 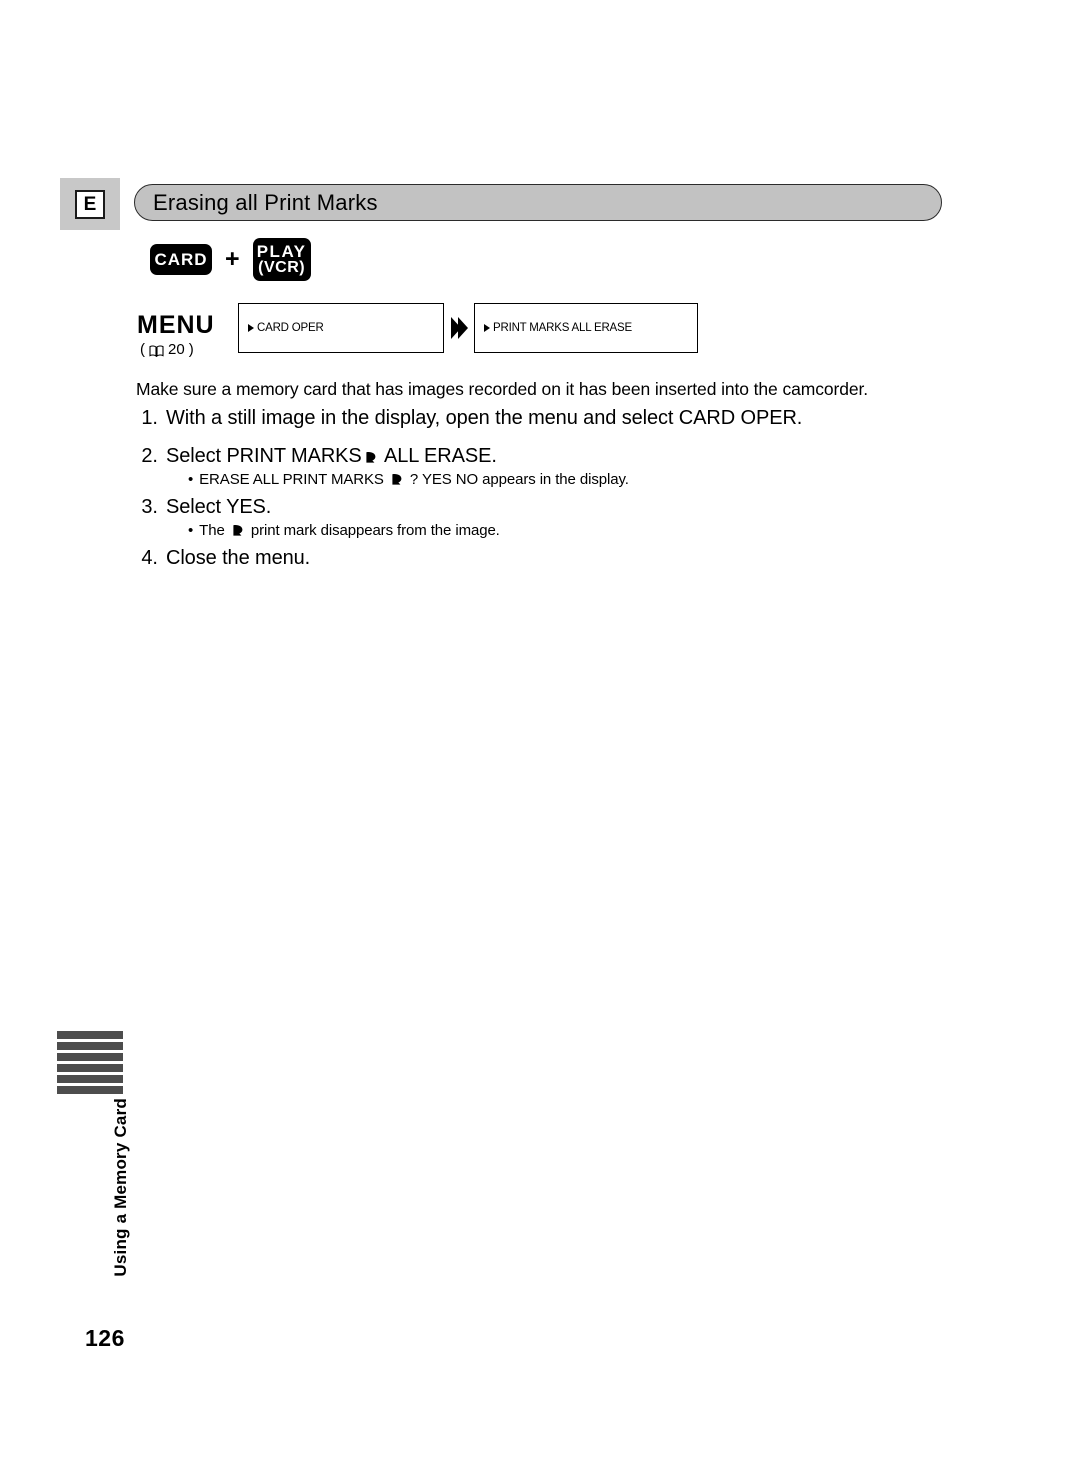 What do you see at coordinates (538, 202) in the screenshot?
I see `section-title-bar: Erasing all Print Marks` at bounding box center [538, 202].